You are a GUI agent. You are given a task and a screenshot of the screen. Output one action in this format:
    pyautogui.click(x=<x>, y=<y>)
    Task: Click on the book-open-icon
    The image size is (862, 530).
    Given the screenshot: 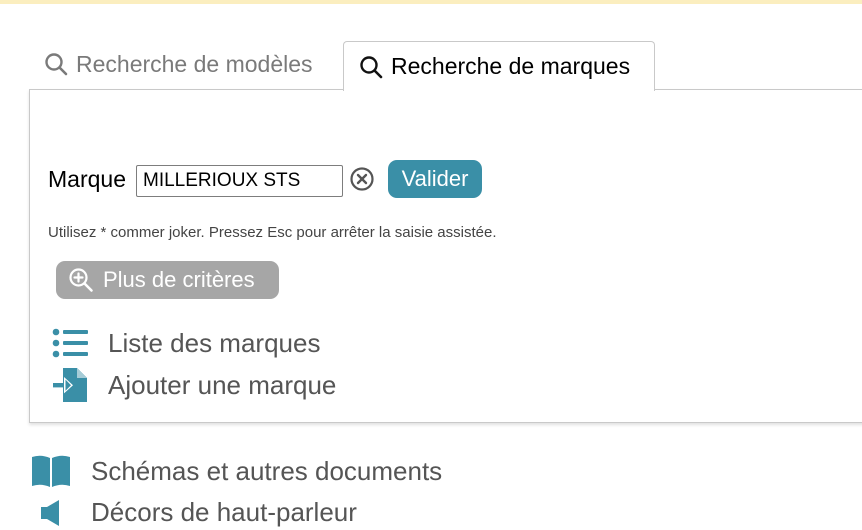 What is the action you would take?
    pyautogui.click(x=51, y=471)
    